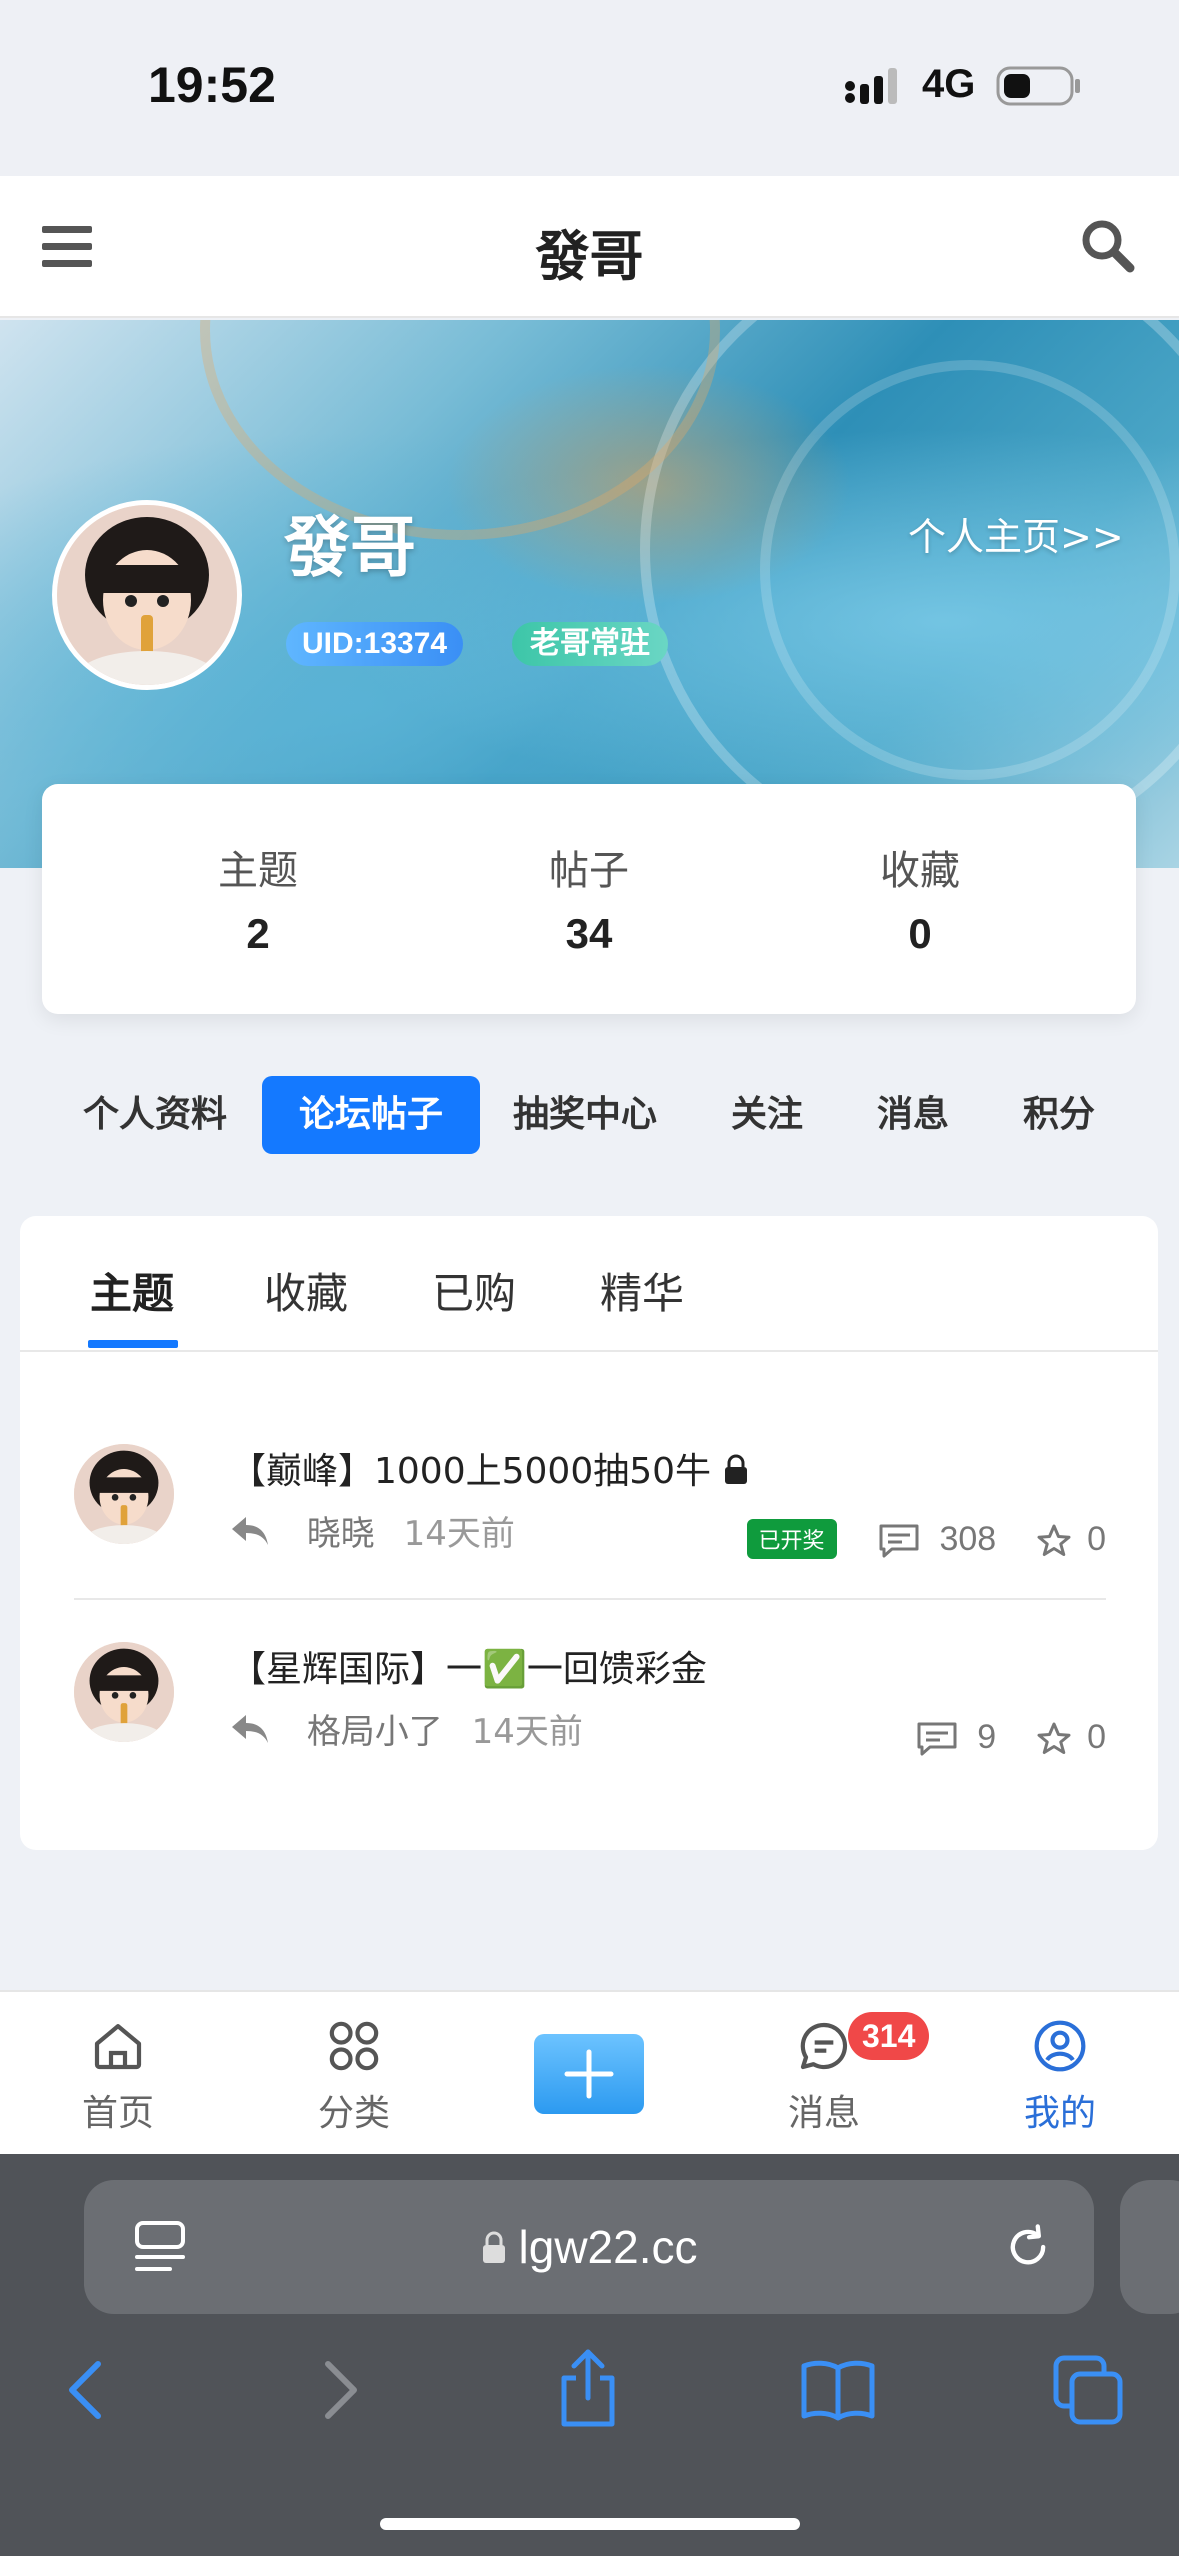 The width and height of the screenshot is (1179, 2556). I want to click on comment-count: 308, so click(968, 1538).